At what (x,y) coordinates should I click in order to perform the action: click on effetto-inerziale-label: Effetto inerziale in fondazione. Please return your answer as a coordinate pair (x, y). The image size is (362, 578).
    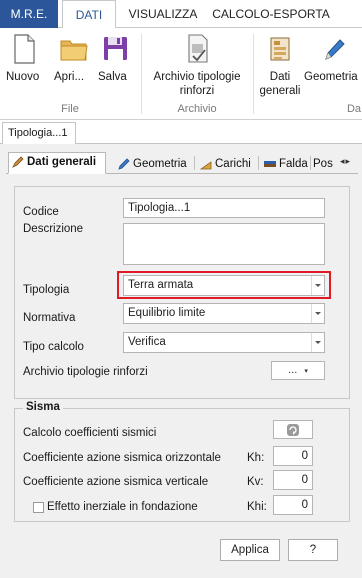
    Looking at the image, I should click on (122, 507).